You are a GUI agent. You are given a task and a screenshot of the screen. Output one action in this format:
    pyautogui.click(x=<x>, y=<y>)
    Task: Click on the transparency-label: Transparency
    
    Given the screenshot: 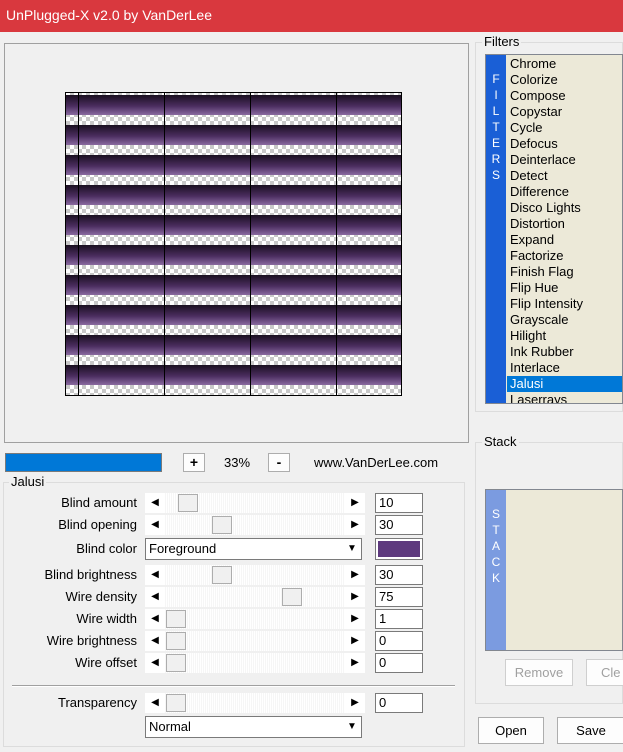 What is the action you would take?
    pyautogui.click(x=97, y=702)
    